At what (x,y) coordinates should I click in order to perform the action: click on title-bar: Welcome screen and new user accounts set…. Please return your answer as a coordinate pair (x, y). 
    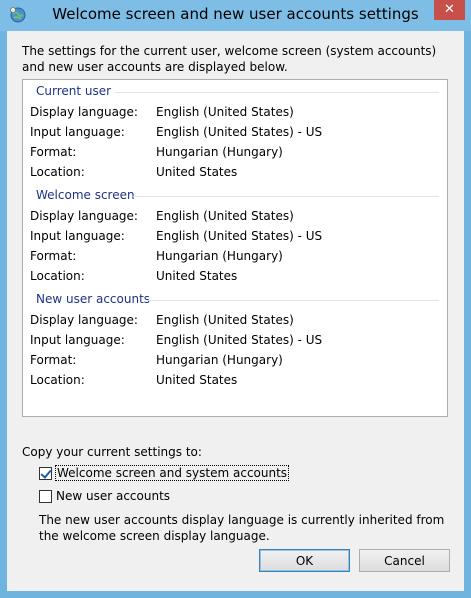
    Looking at the image, I should click on (235, 15).